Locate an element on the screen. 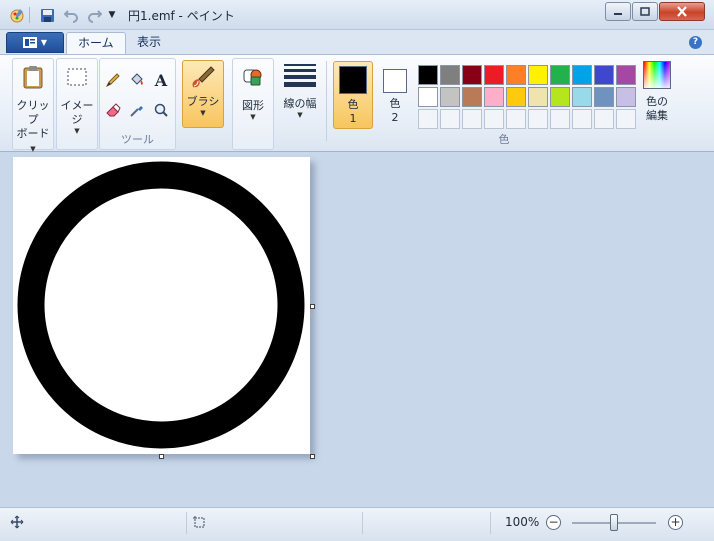  color1-button: 色 1 is located at coordinates (353, 95).